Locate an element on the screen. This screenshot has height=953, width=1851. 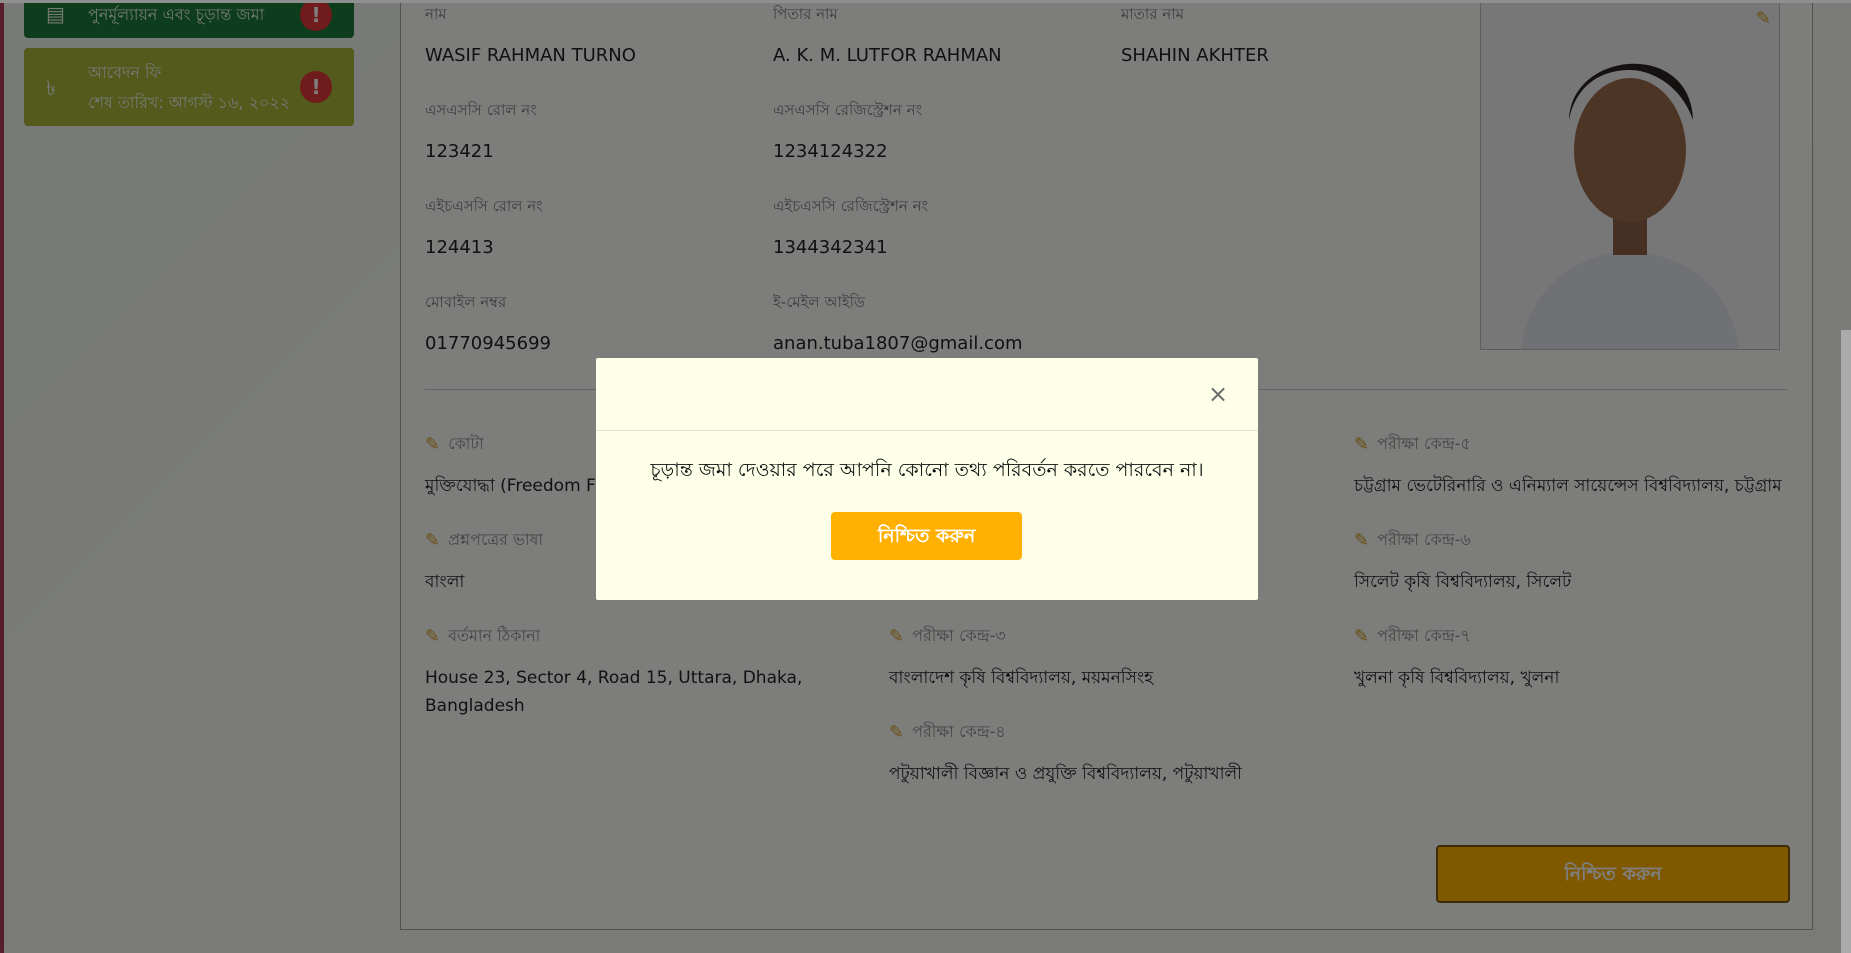
close-icon: × is located at coordinates (1218, 394).